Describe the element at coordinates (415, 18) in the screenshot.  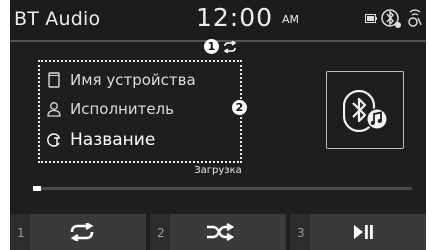
I see `phone-signal-icon` at that location.